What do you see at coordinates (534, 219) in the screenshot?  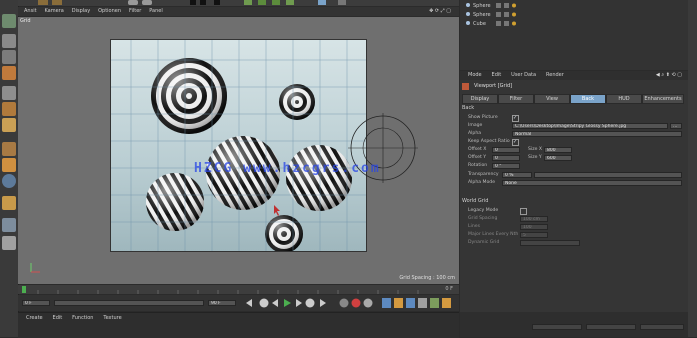 I see `grid-spacing-field: 100 cm` at bounding box center [534, 219].